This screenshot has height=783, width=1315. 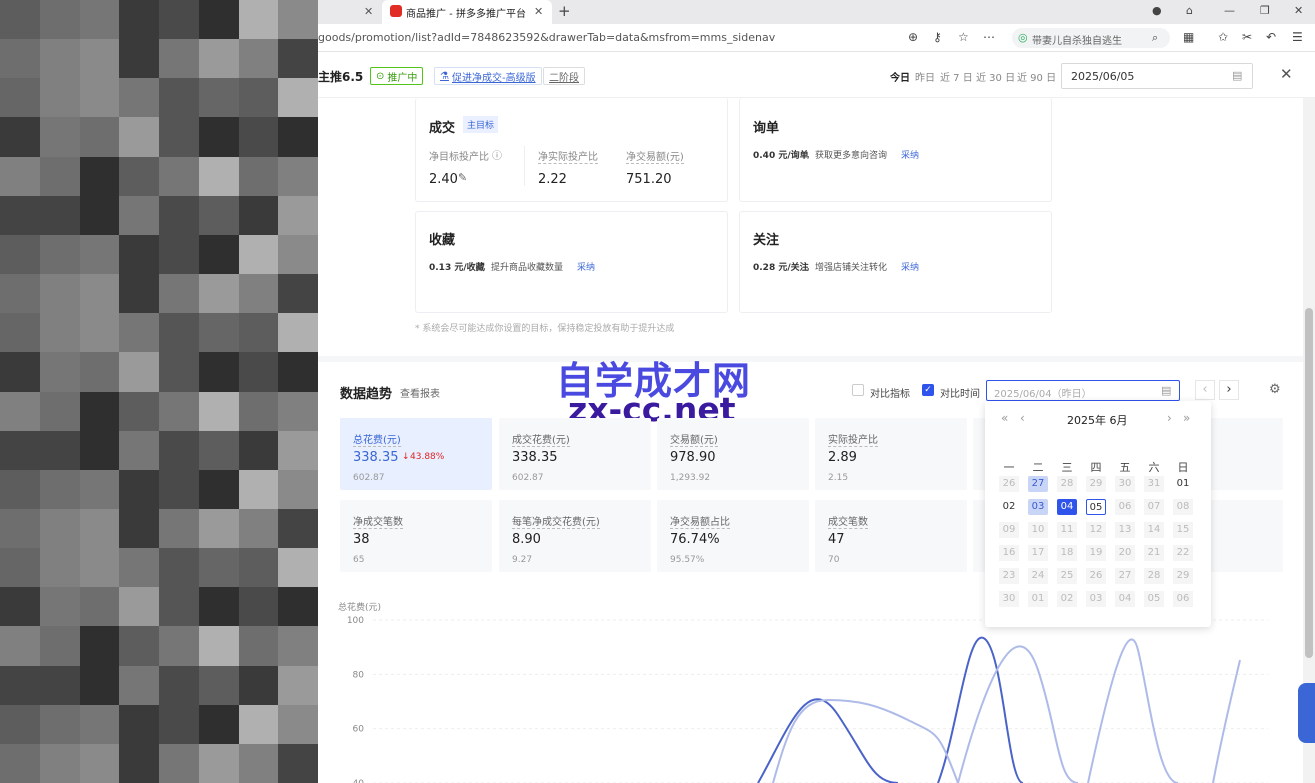 What do you see at coordinates (488, 76) in the screenshot?
I see `upgrade-link: ⚗ 促进净成交-高级版` at bounding box center [488, 76].